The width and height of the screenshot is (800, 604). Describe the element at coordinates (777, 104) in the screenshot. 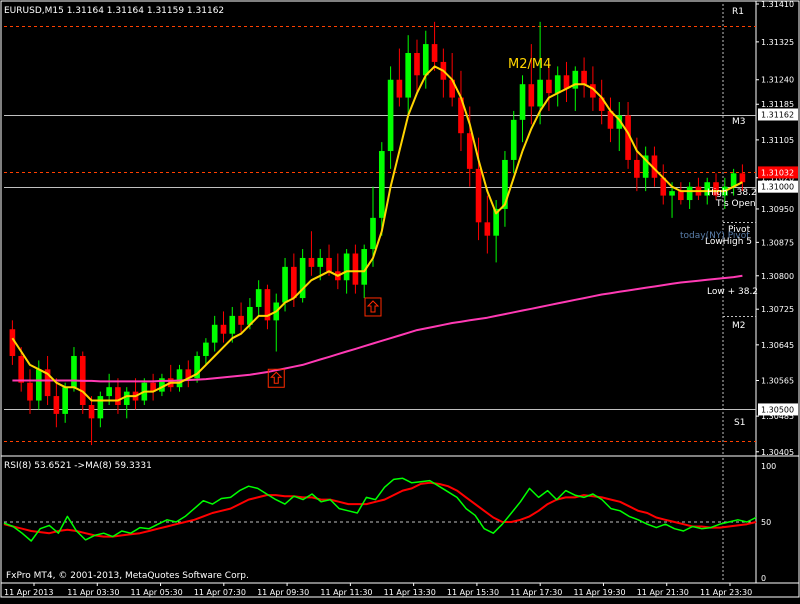

I see `price-tick-label: 1.31185` at that location.